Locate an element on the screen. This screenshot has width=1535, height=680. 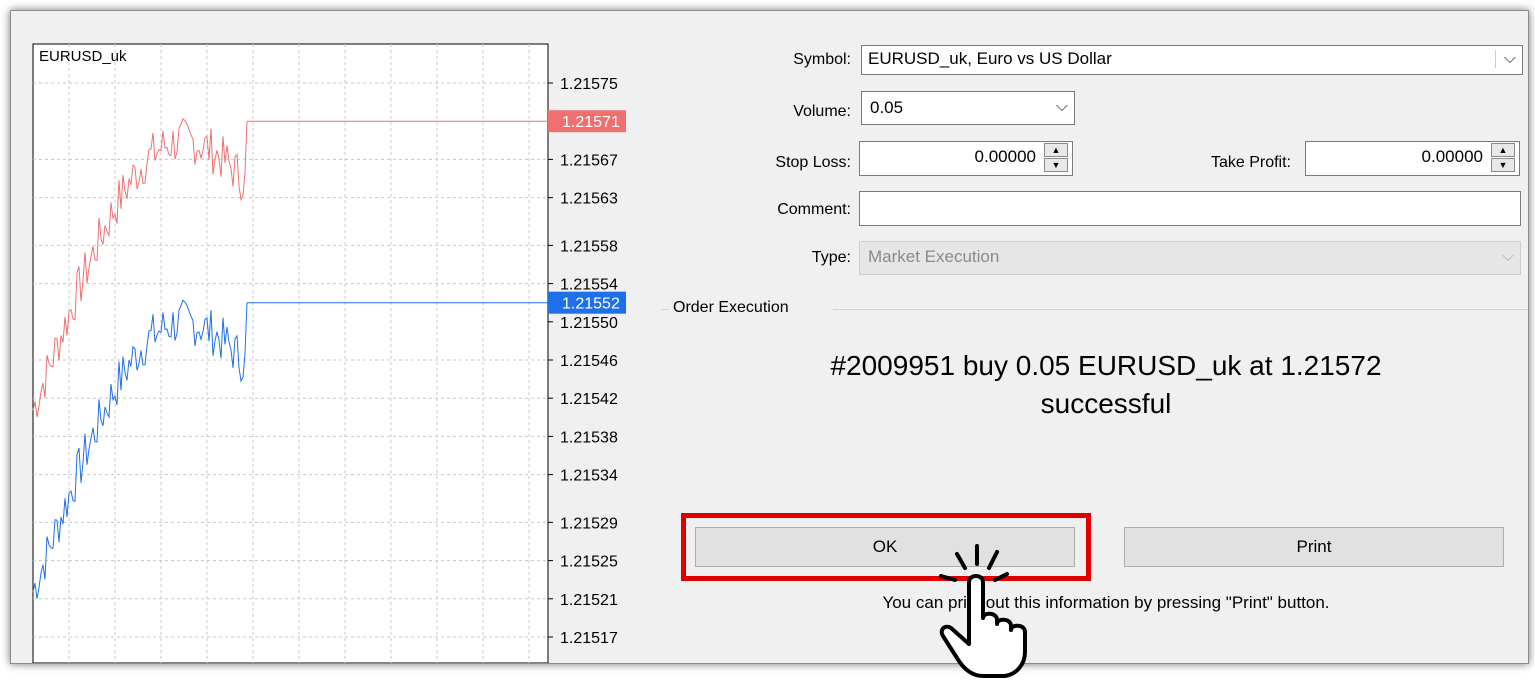
execution-message-line1: #2009951 buy 0.05 EURUSD_uk at 1.21572 is located at coordinates (1106, 365).